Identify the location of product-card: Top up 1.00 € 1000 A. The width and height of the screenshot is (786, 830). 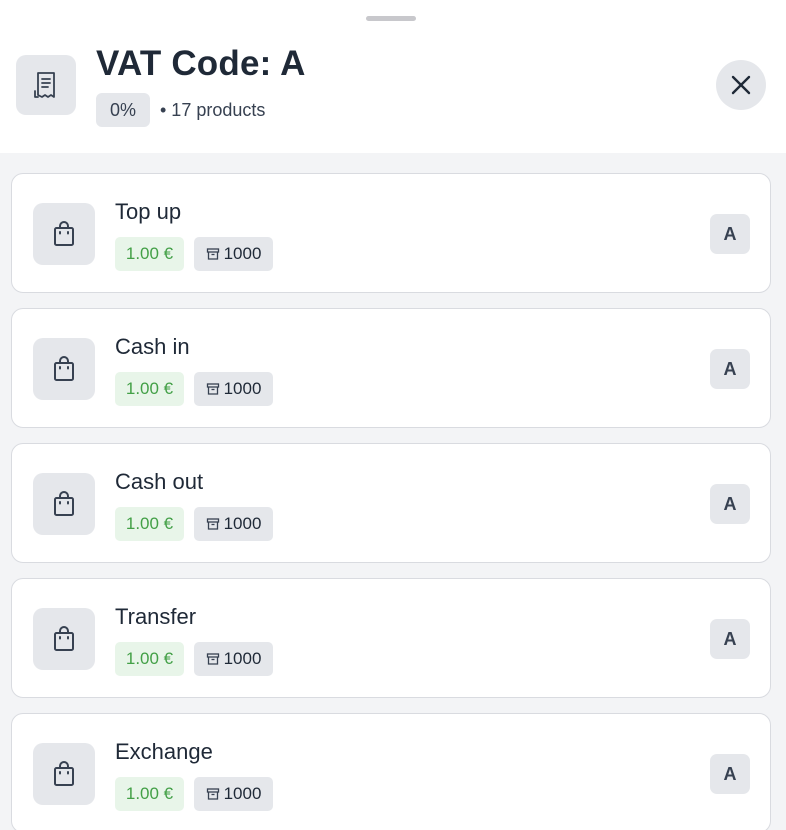
(391, 233).